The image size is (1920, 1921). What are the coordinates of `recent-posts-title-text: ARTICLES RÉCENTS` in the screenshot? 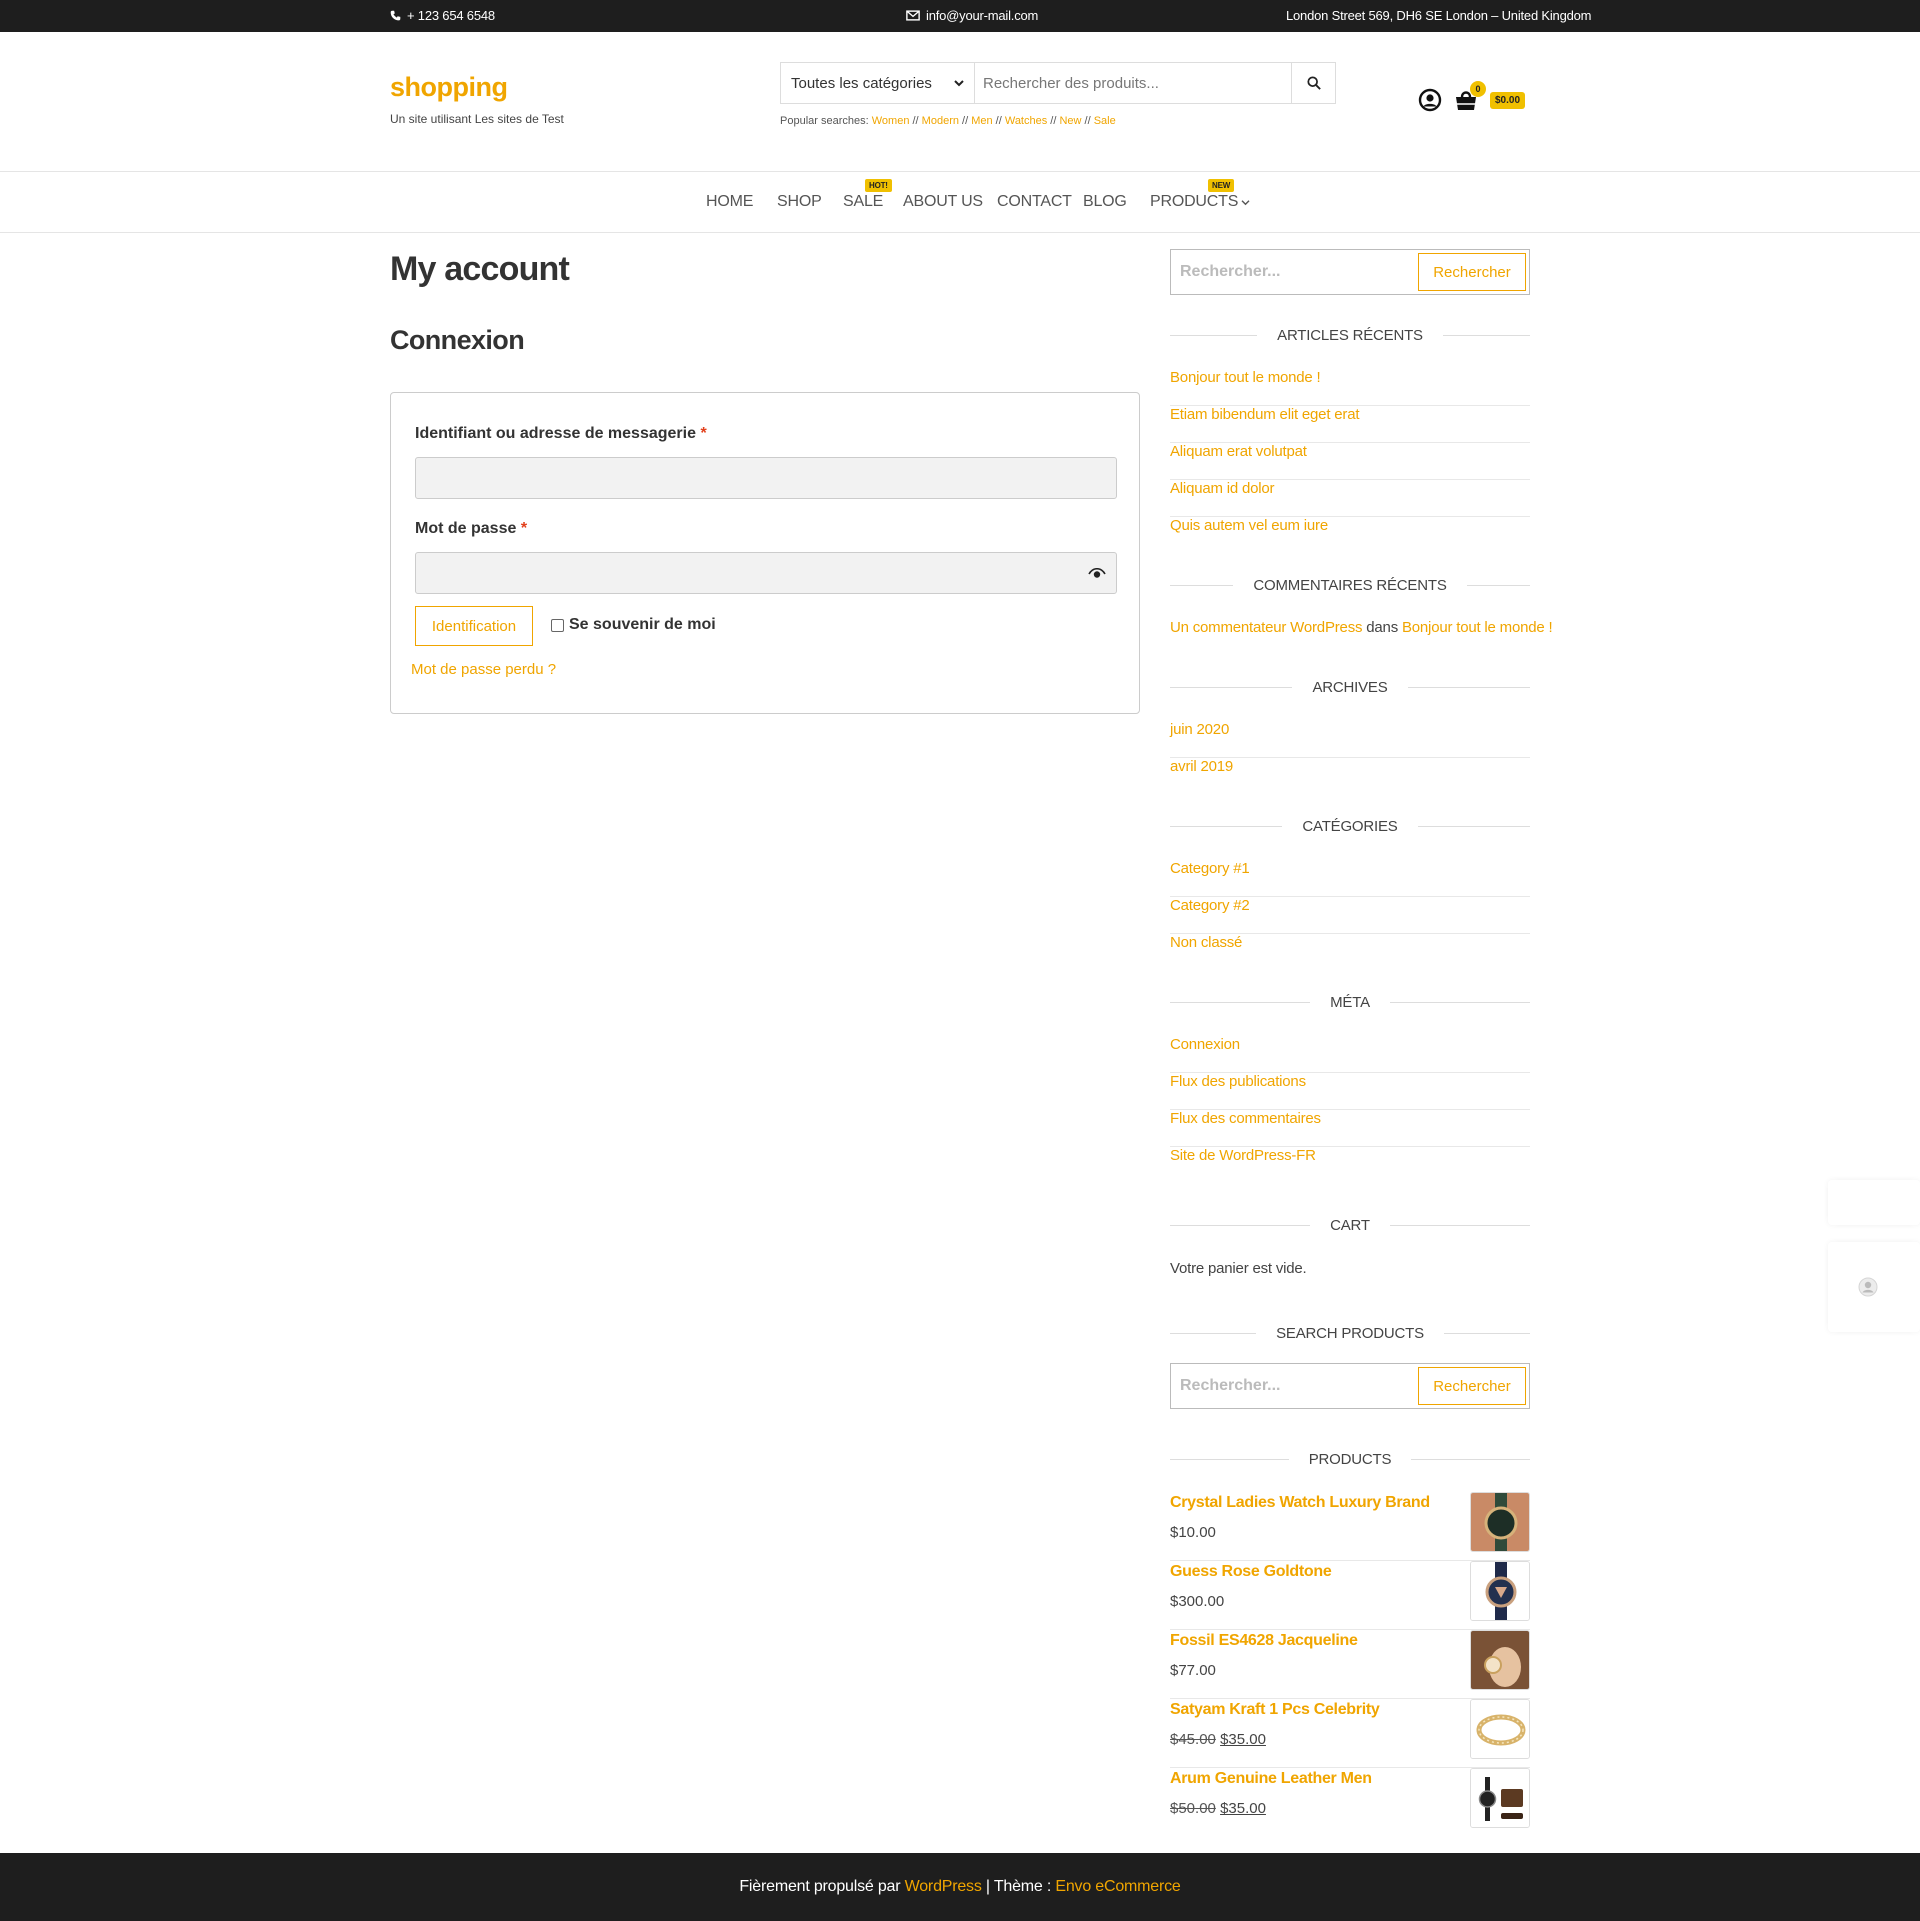 It's located at (1350, 335).